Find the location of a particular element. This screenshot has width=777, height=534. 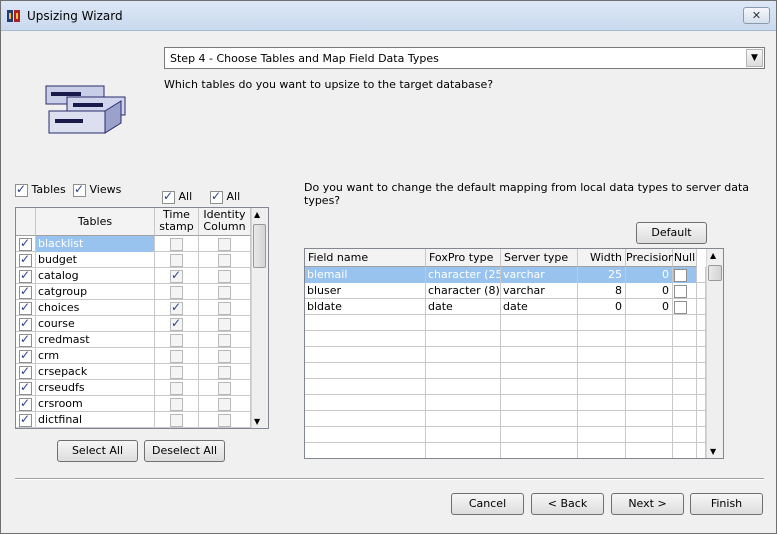

deselect-all-button: Deselect All is located at coordinates (184, 451).